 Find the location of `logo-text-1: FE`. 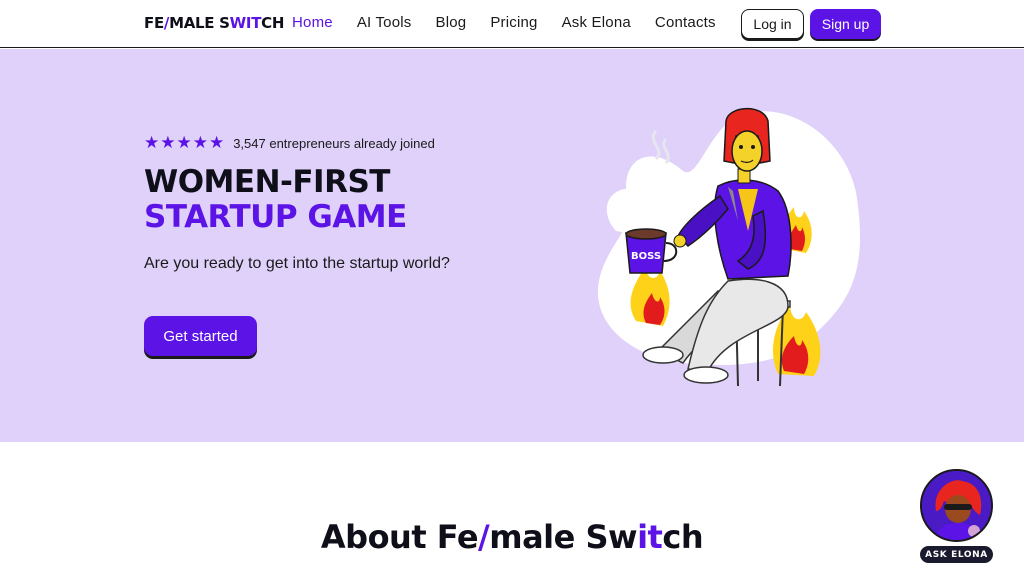

logo-text-1: FE is located at coordinates (154, 23).